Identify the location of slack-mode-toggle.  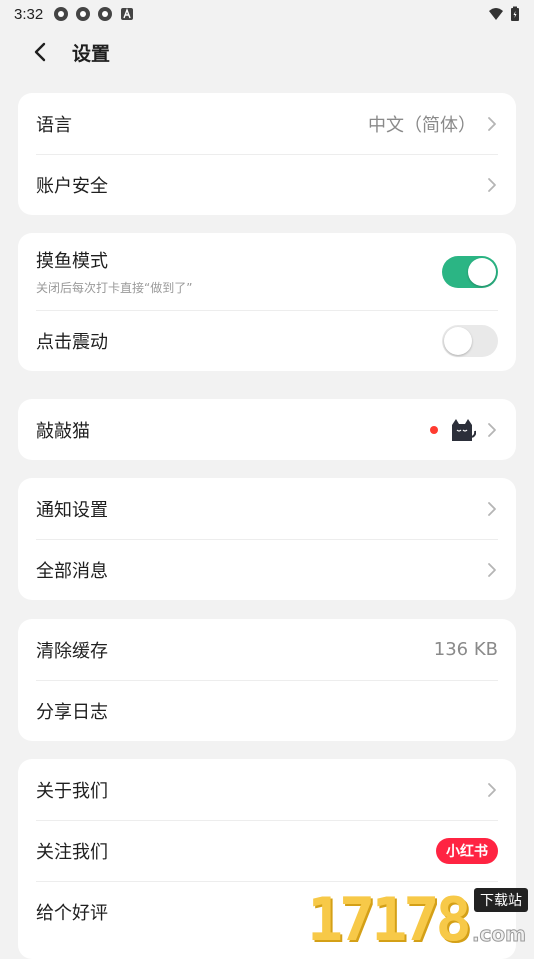
(470, 272).